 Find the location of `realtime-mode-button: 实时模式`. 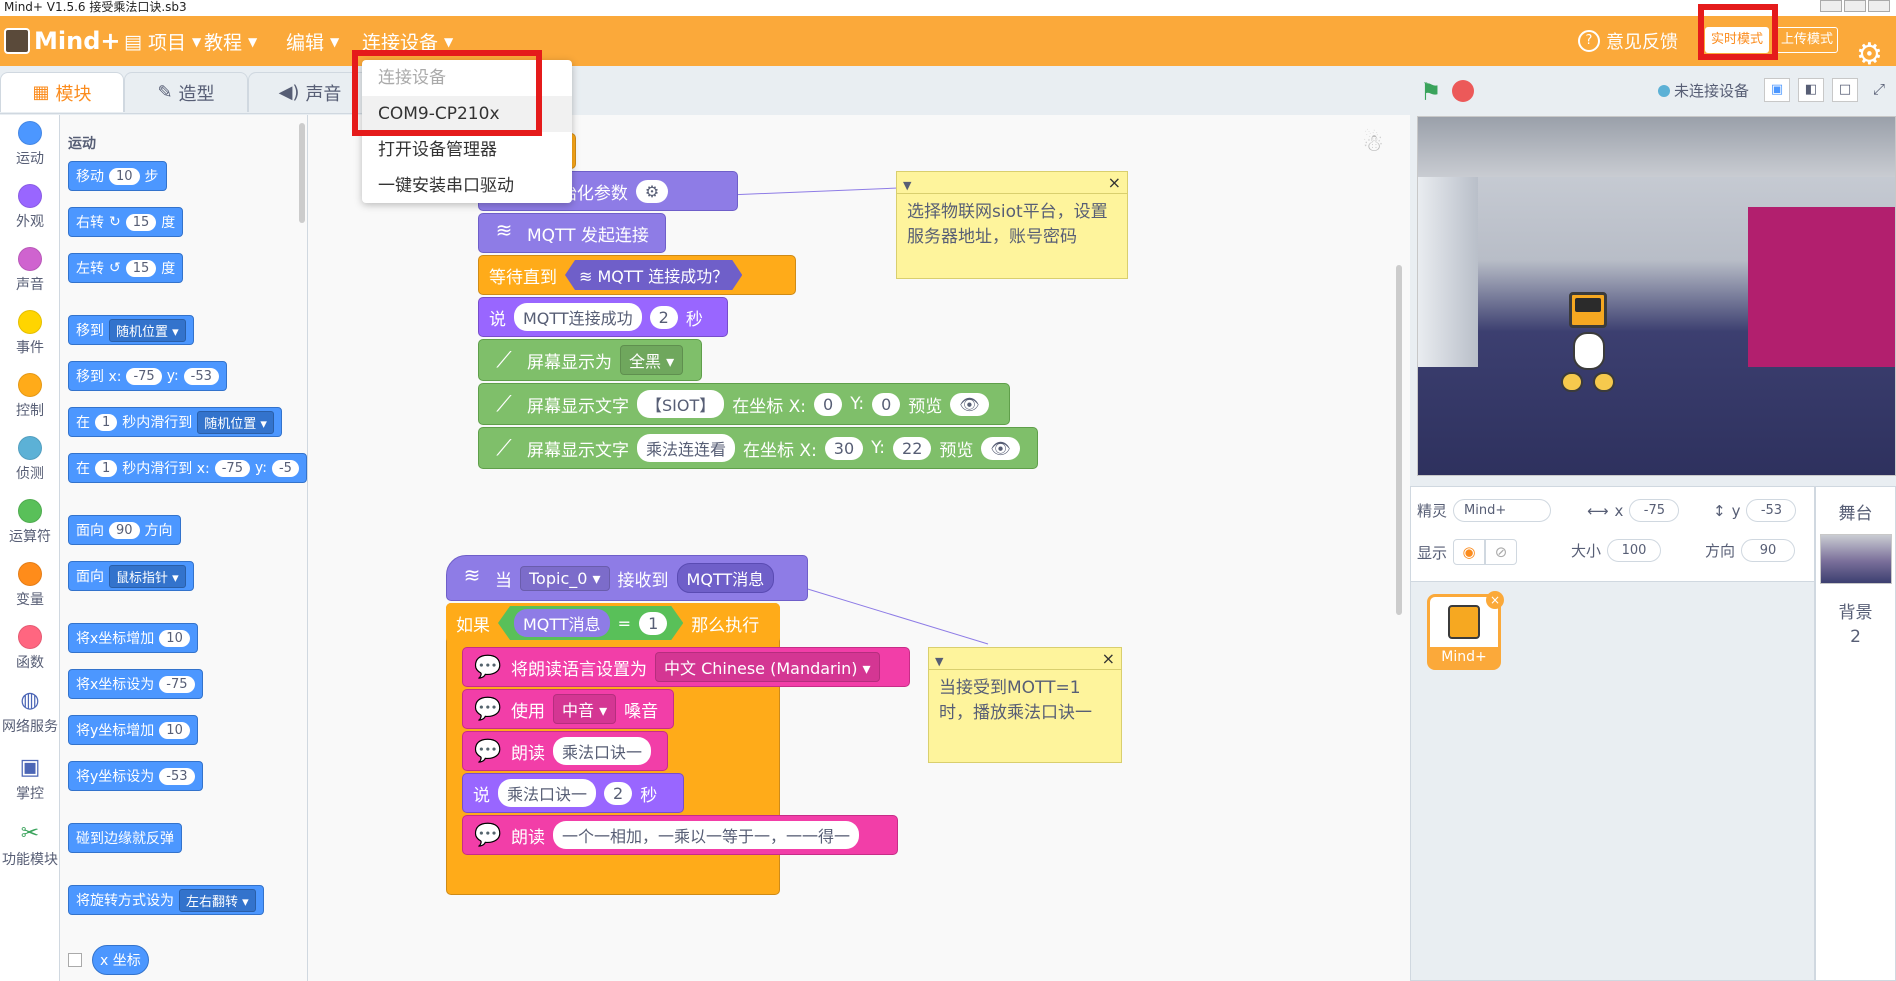

realtime-mode-button: 实时模式 is located at coordinates (1737, 40).